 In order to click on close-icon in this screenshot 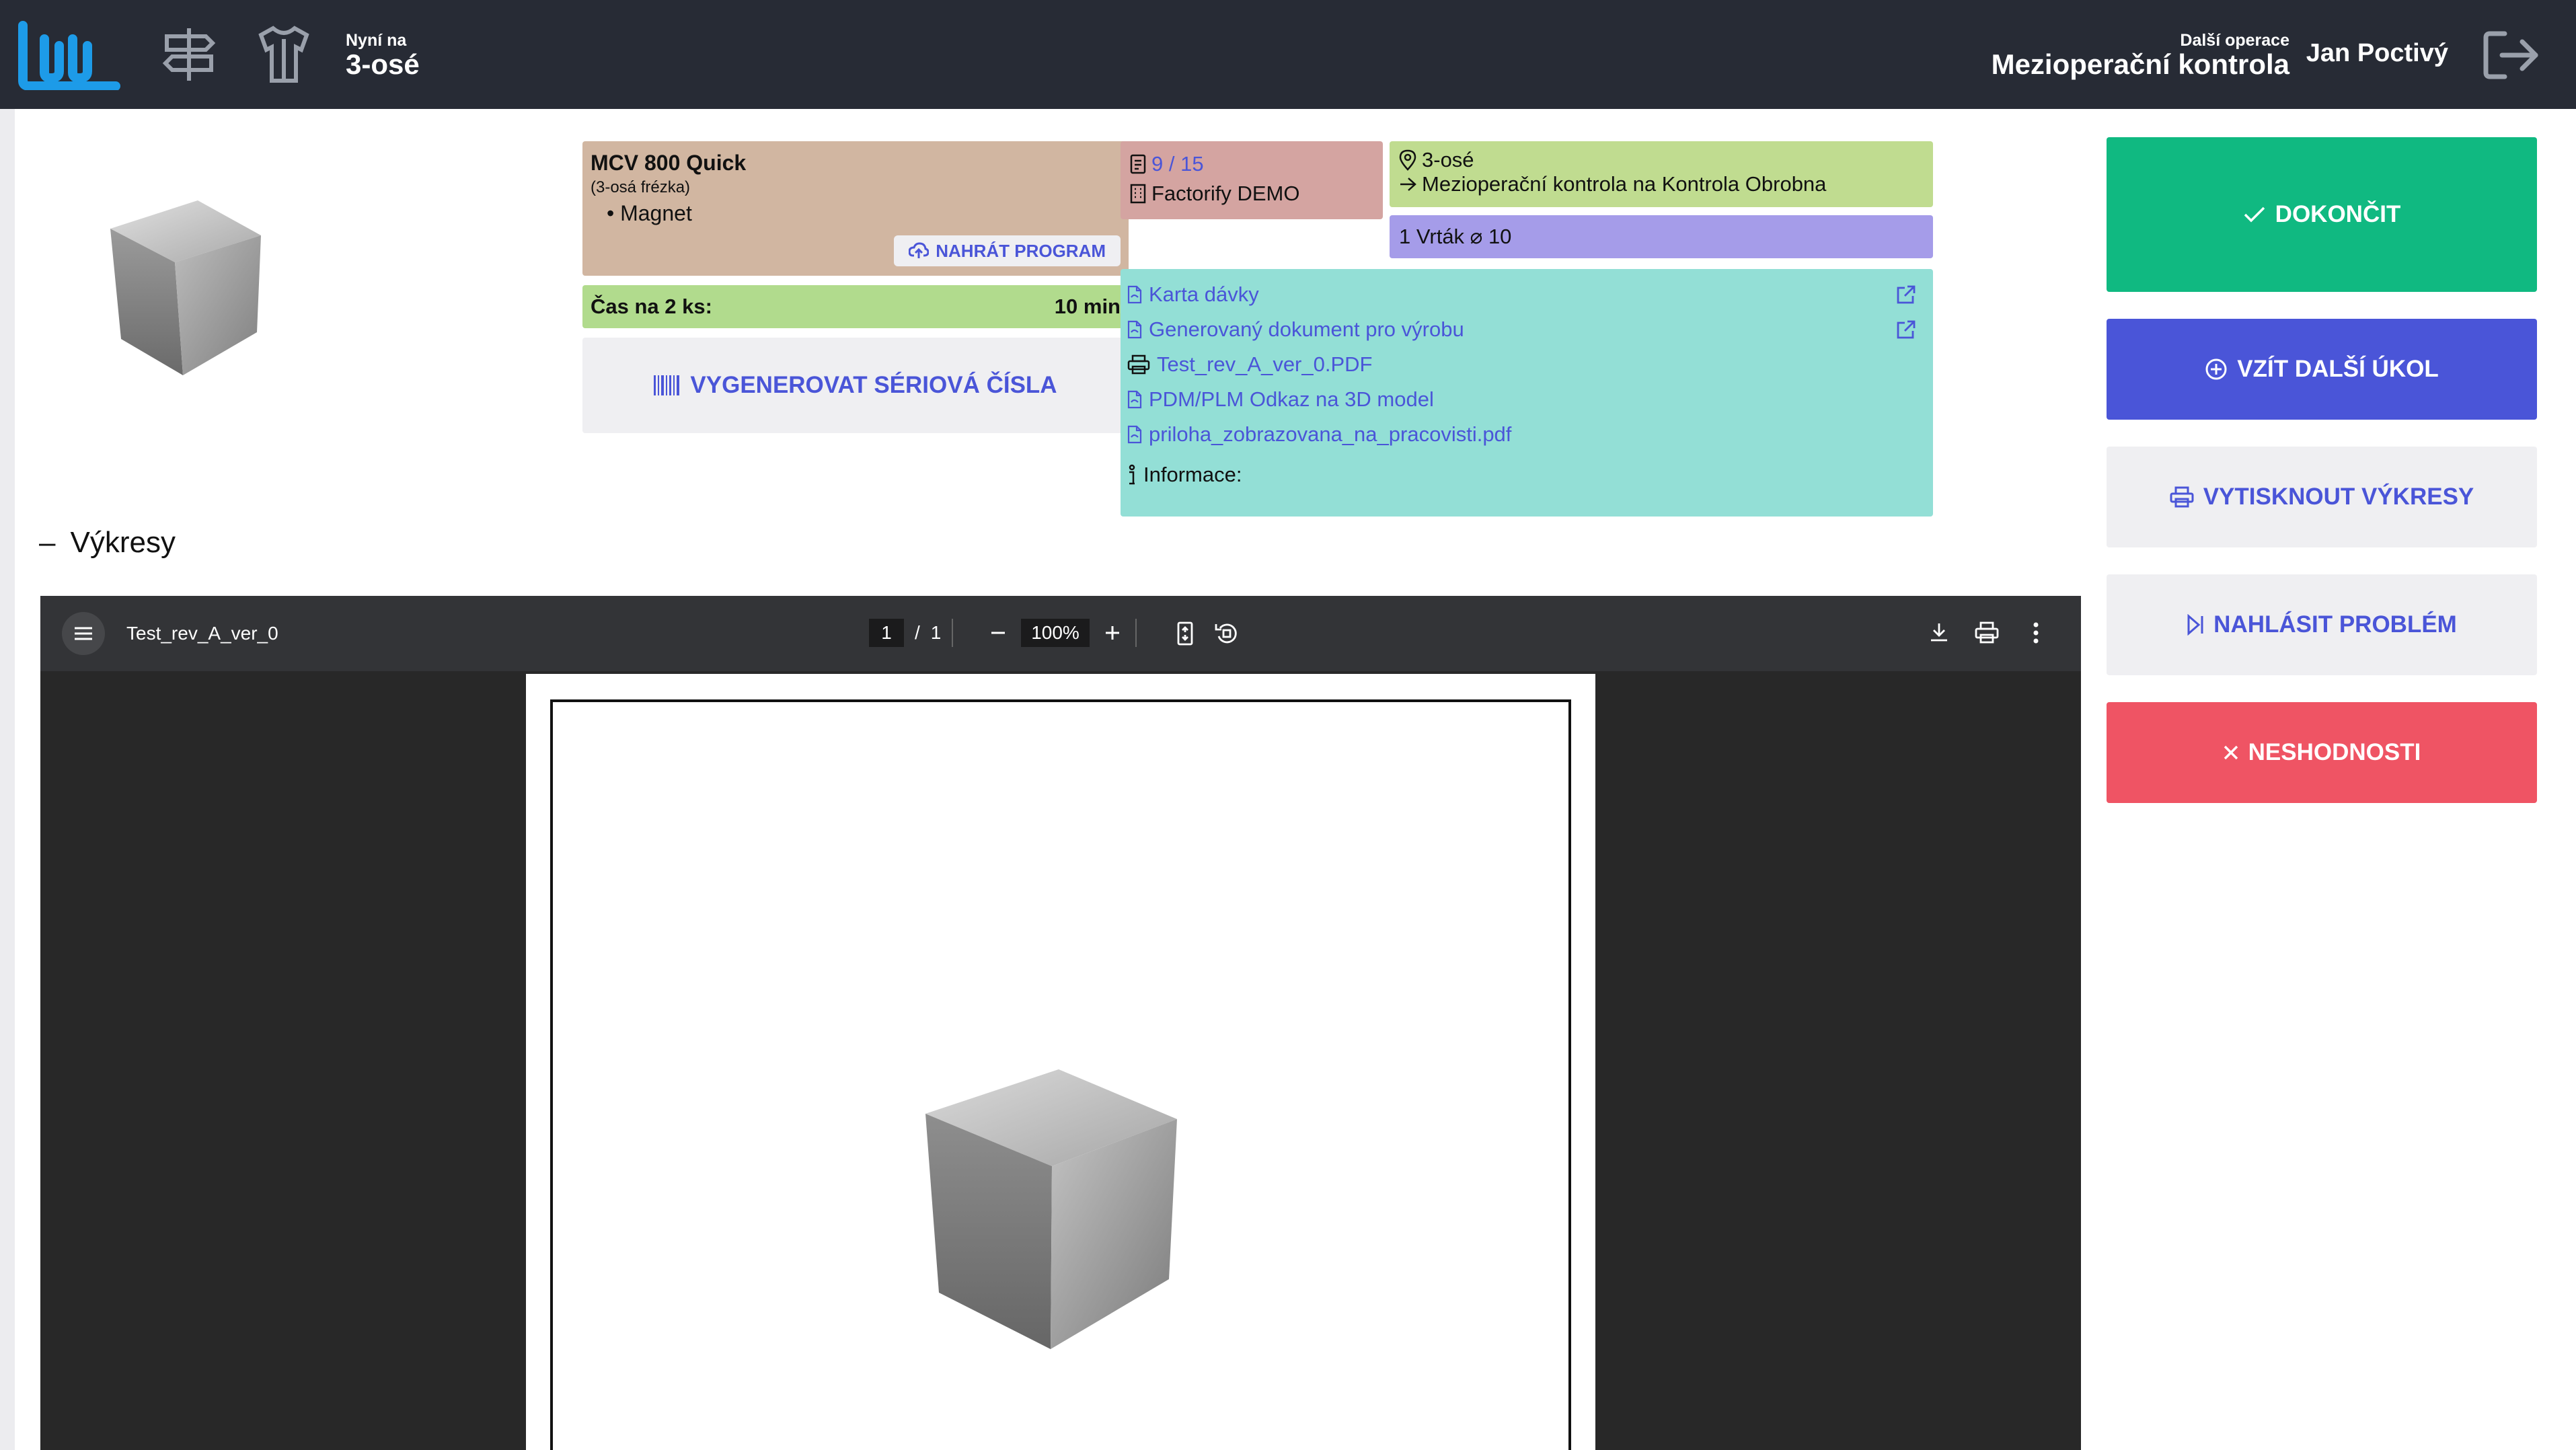, I will do `click(2231, 753)`.